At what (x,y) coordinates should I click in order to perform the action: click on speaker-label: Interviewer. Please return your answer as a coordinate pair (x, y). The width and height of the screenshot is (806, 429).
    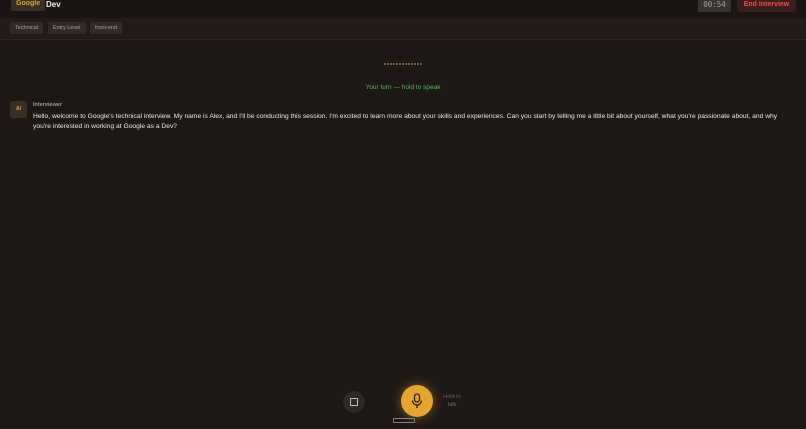
    Looking at the image, I should click on (48, 105).